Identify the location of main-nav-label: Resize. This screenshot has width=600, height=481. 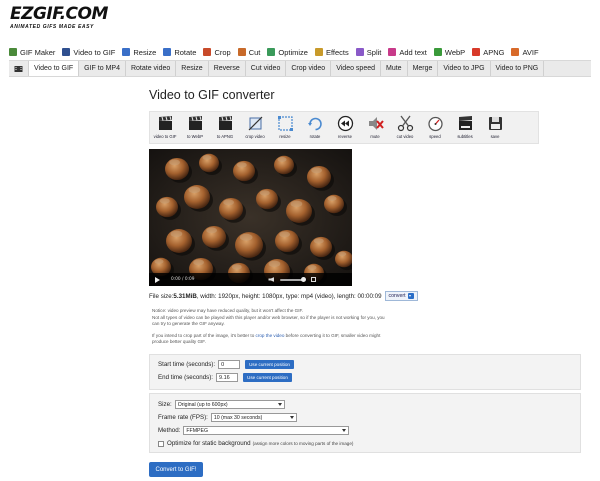
(145, 52).